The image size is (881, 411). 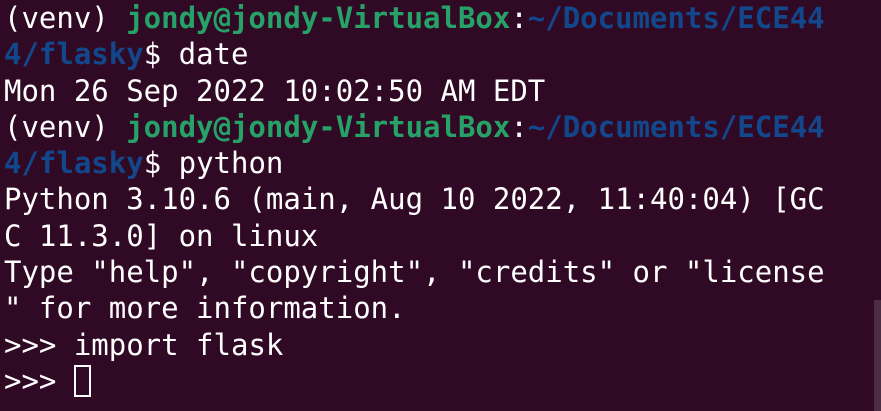 I want to click on prompt-line-continued: 4/flasky$ date, so click(x=442, y=54).